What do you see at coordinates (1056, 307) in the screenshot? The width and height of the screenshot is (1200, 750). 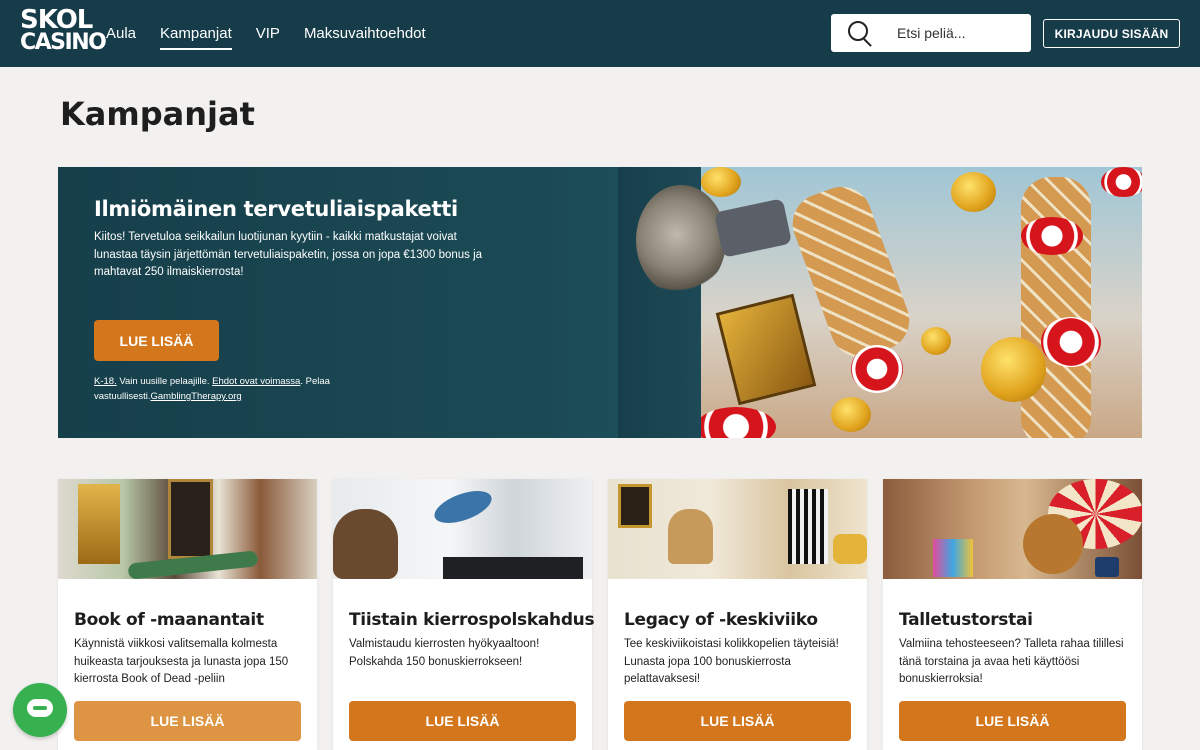 I see `giraffe-illustration` at bounding box center [1056, 307].